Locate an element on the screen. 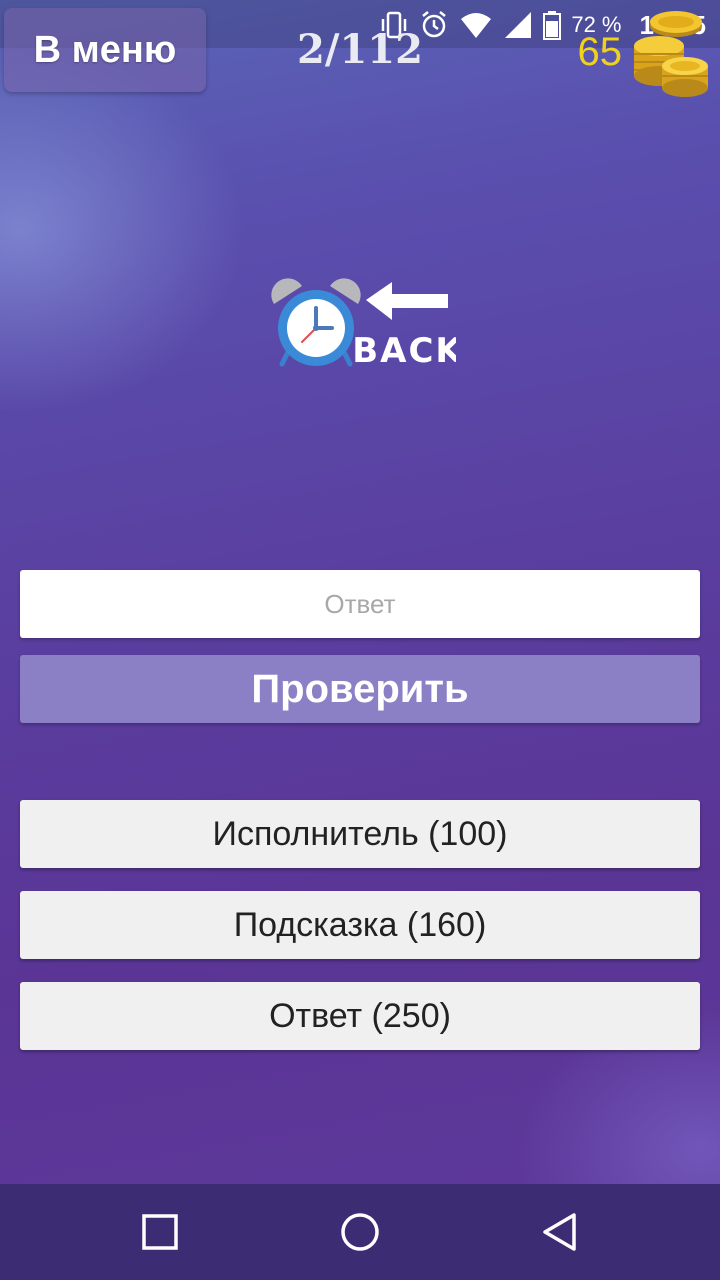 The height and width of the screenshot is (1280, 720). arrow-left-icon is located at coordinates (407, 301).